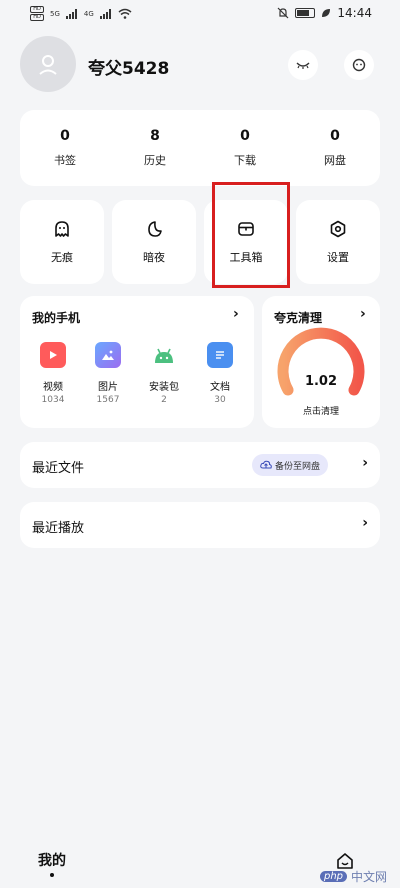  What do you see at coordinates (53, 400) in the screenshot?
I see `media-count: 1034` at bounding box center [53, 400].